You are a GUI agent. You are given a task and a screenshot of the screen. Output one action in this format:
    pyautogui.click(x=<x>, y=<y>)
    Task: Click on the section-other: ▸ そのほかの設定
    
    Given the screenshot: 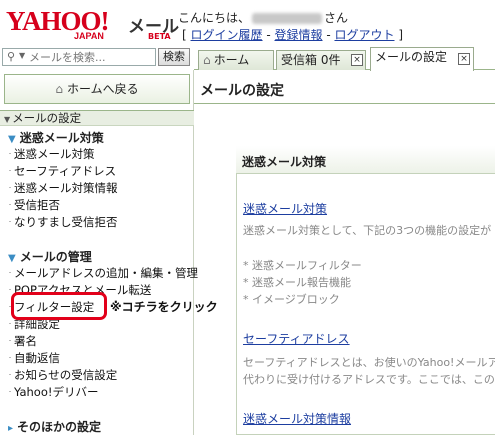 What is the action you would take?
    pyautogui.click(x=54, y=426)
    